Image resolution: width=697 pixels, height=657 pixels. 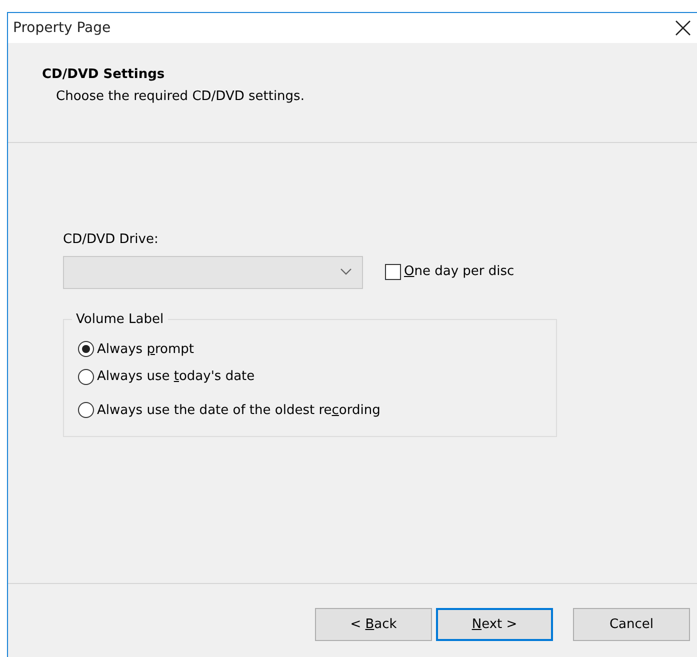 I want to click on page-heading: CD/DVD Settings, so click(x=104, y=75).